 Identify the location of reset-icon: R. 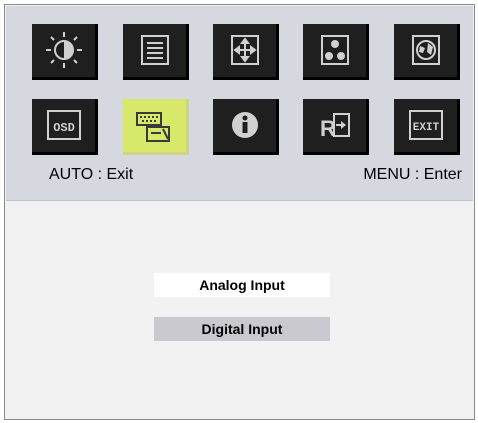
(335, 127).